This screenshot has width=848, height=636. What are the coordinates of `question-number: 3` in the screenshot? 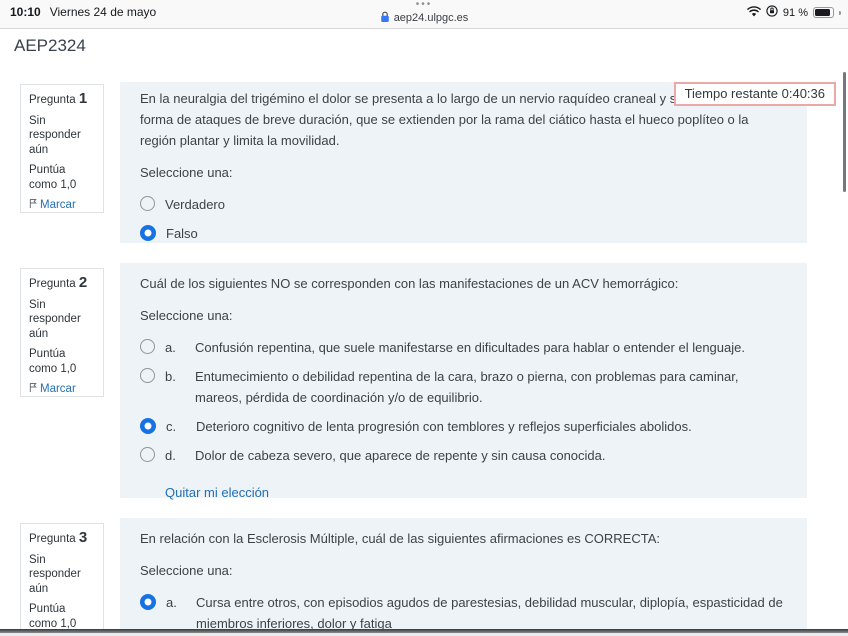 It's located at (83, 537).